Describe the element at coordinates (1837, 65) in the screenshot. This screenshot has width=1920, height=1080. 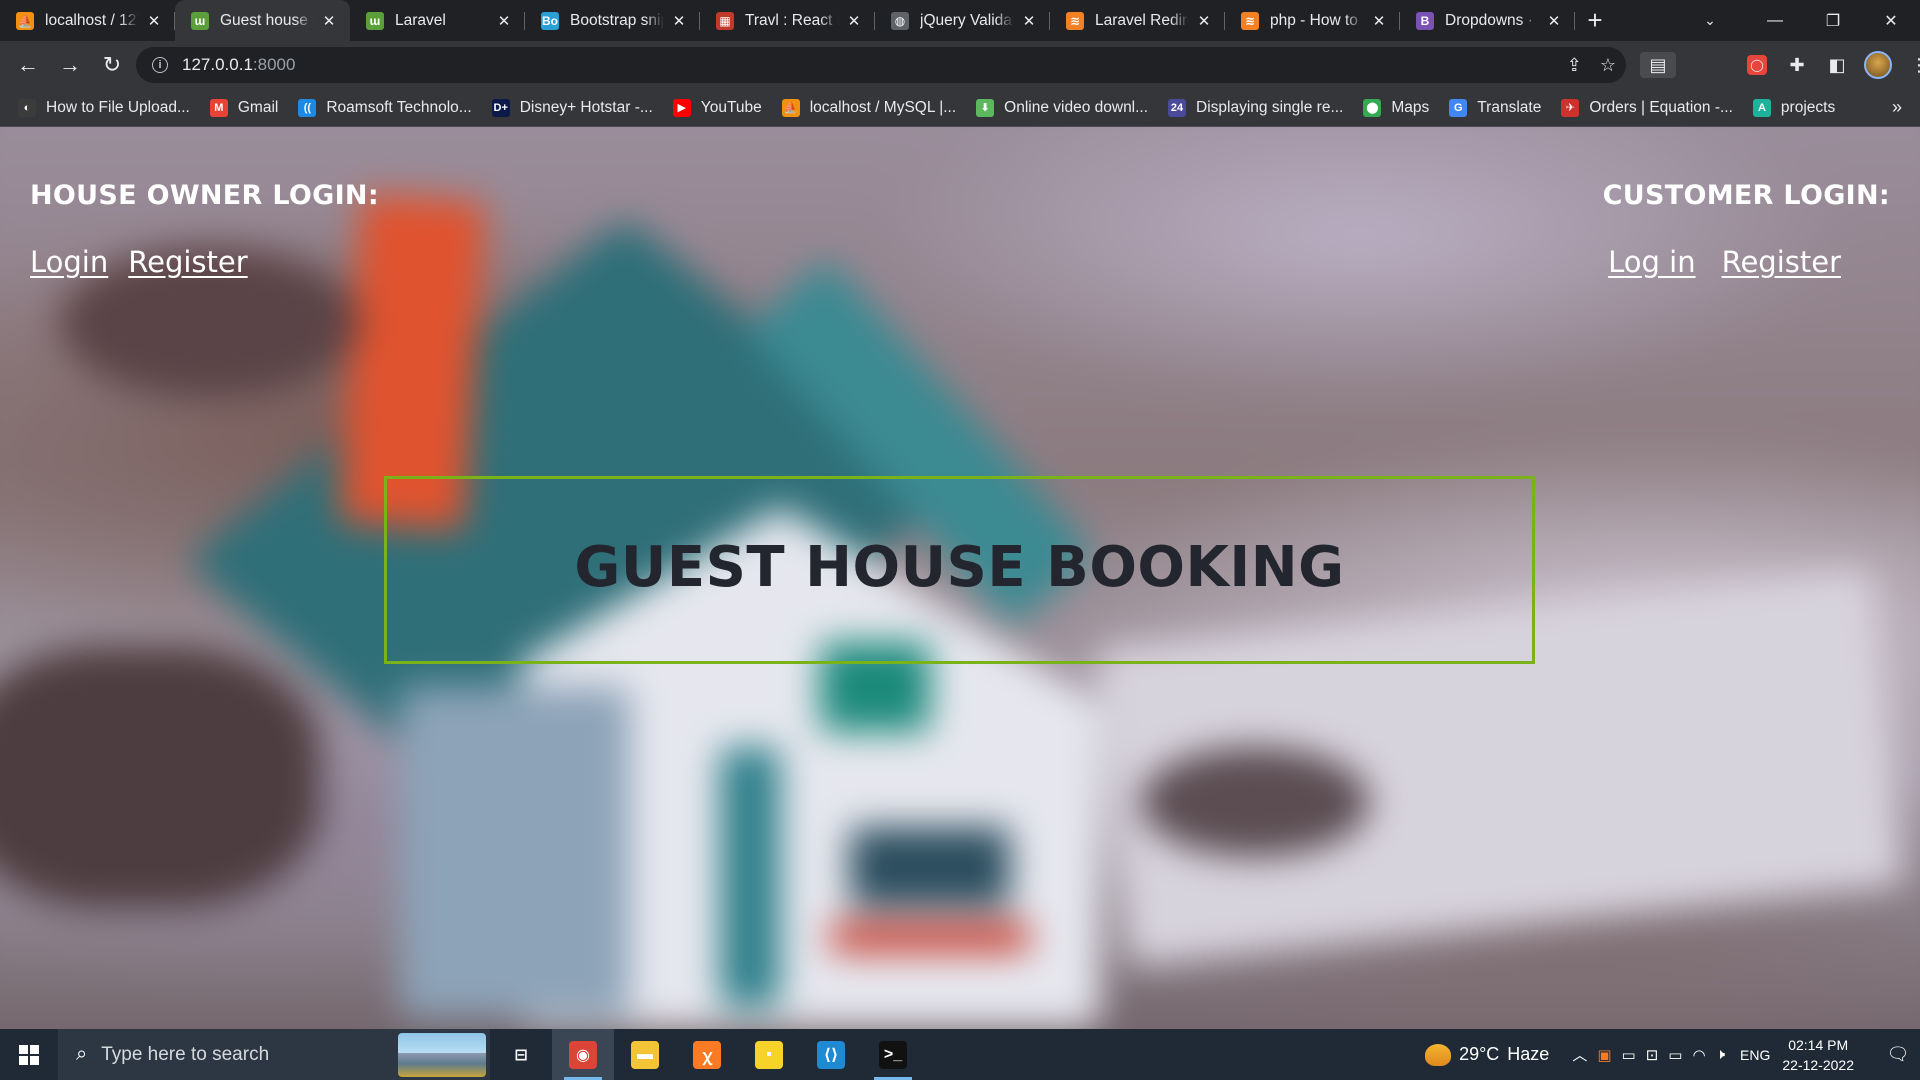
I see `side-panel-icon: ◧` at that location.